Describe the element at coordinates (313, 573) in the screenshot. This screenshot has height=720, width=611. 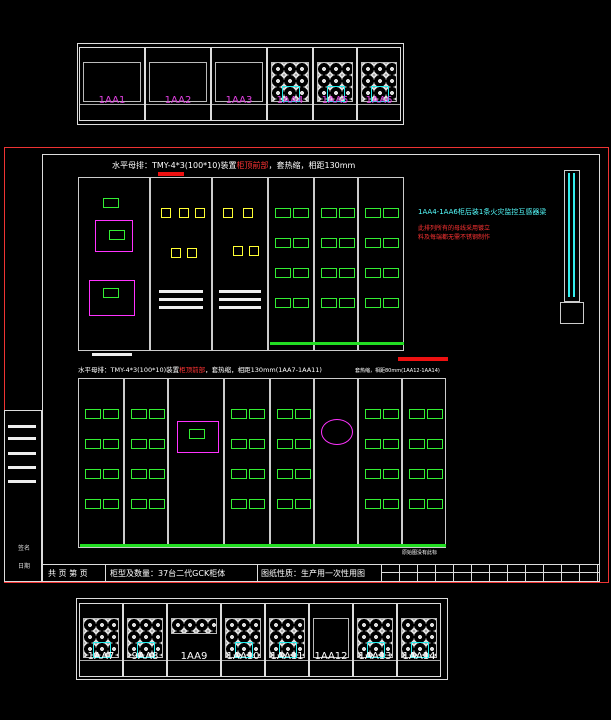
I see `title-block-drawing-nature: 图纸性质：生产用一次性用图` at that location.